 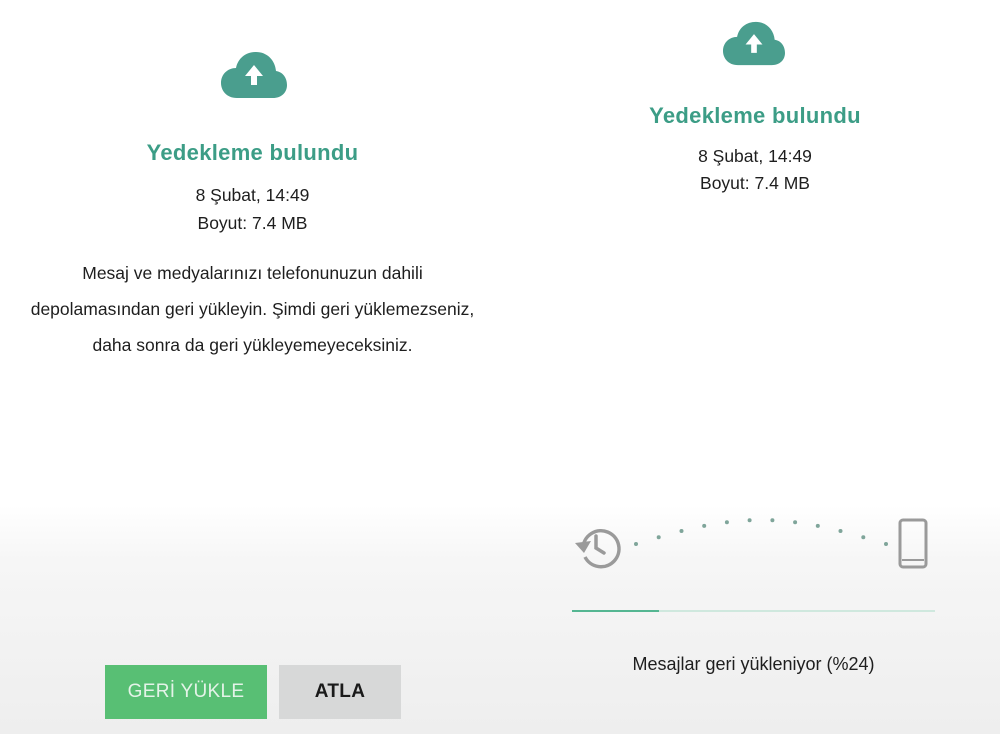 What do you see at coordinates (598, 548) in the screenshot?
I see `restore-history-icon` at bounding box center [598, 548].